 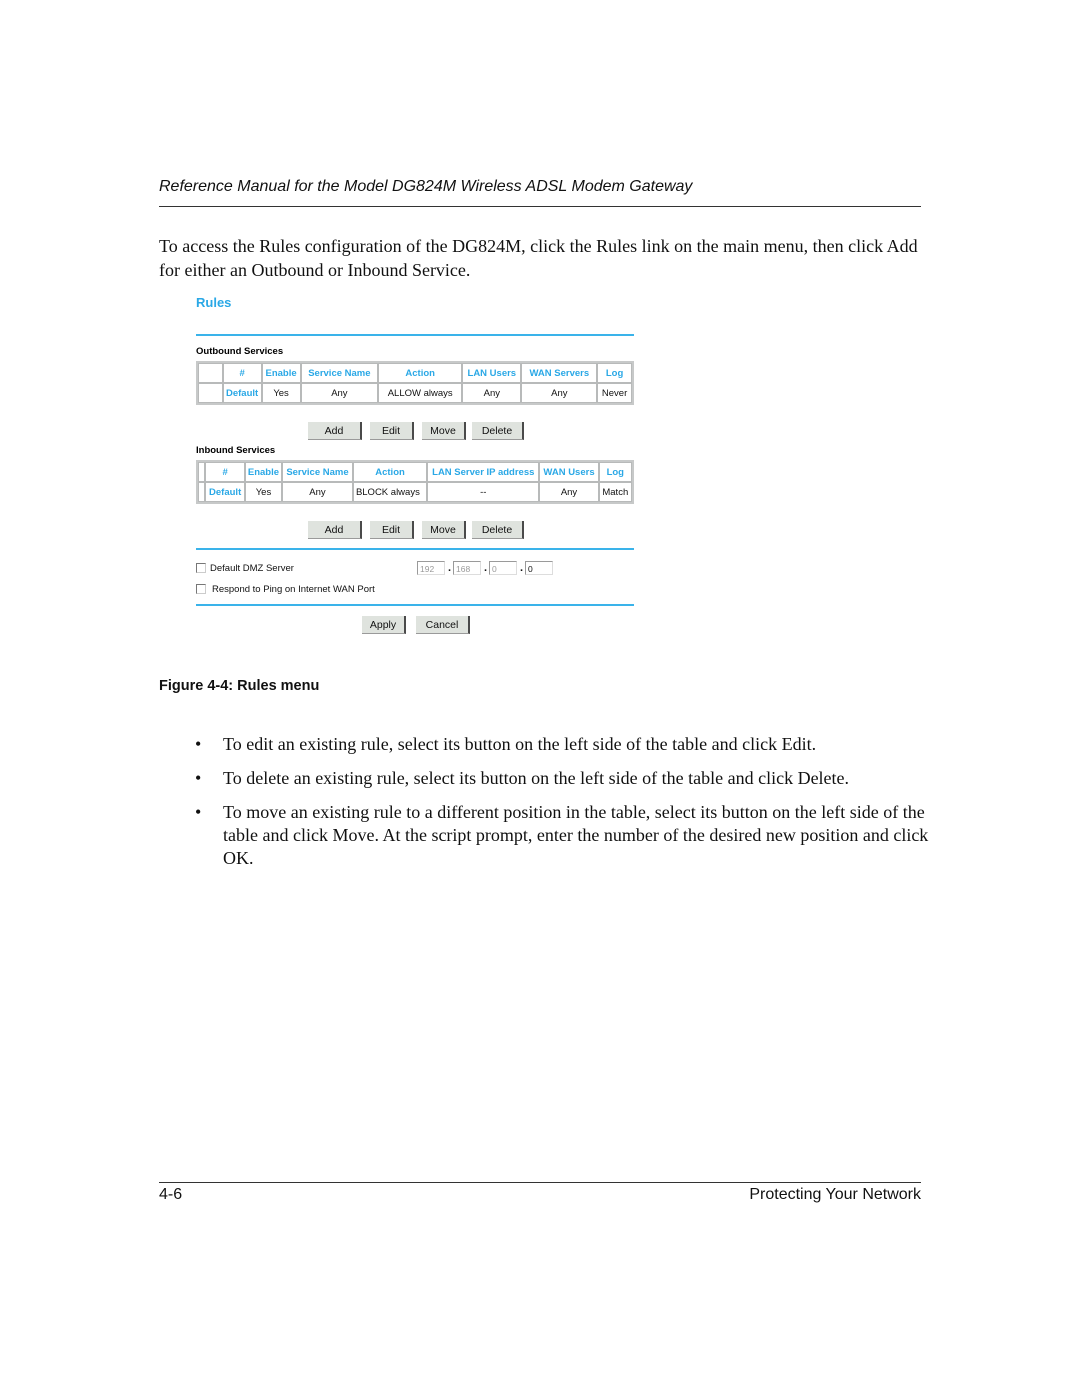 I want to click on column-header-wan-users: WAN Users, so click(x=569, y=472).